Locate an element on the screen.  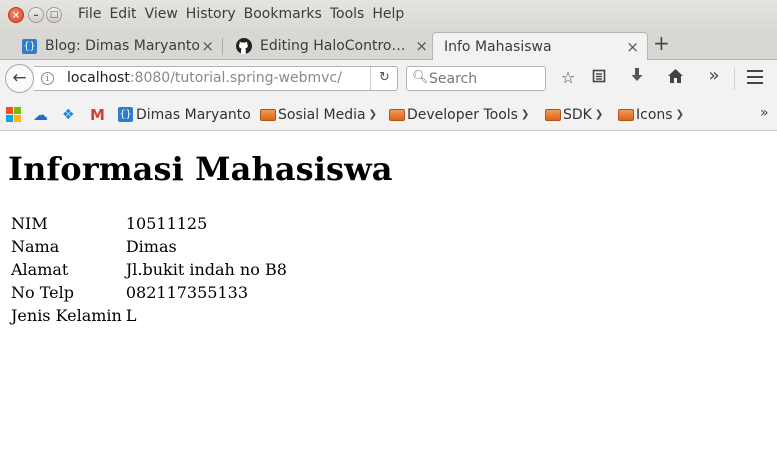
bookmark-dropbox: ❖ is located at coordinates (68, 114).